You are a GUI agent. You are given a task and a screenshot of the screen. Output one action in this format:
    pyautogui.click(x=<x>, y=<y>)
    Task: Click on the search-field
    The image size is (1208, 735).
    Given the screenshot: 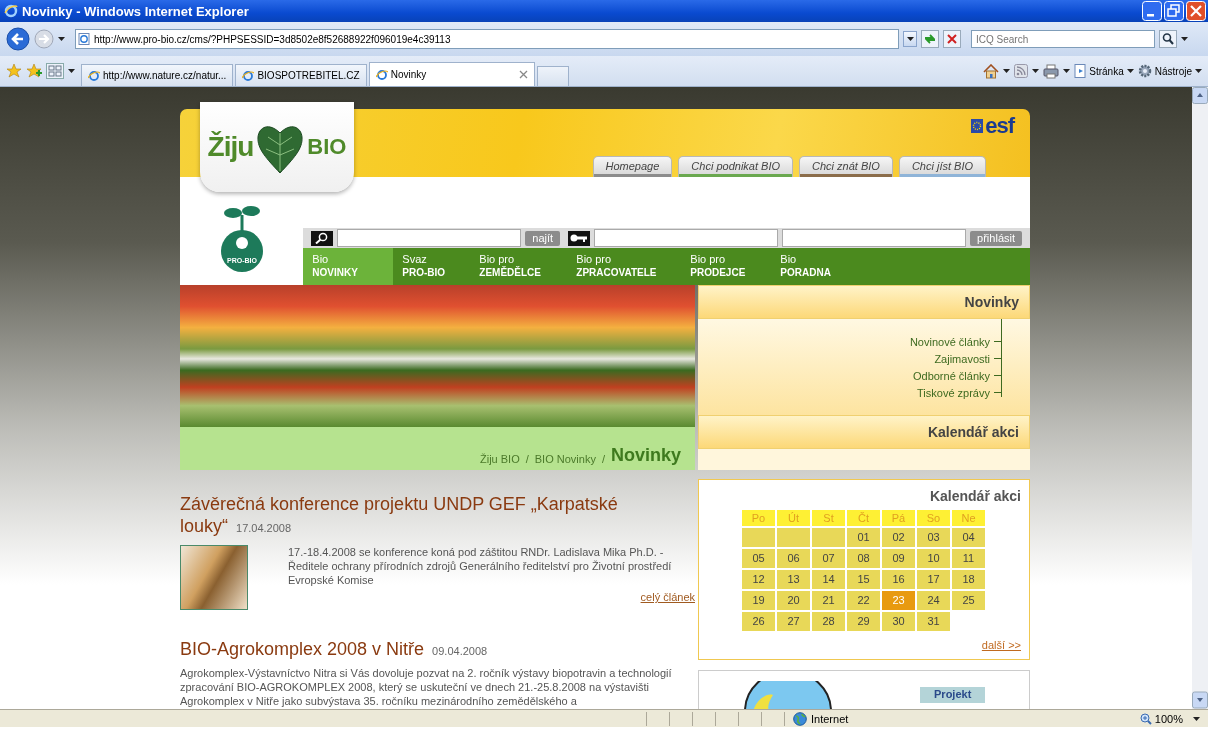 What is the action you would take?
    pyautogui.click(x=429, y=238)
    